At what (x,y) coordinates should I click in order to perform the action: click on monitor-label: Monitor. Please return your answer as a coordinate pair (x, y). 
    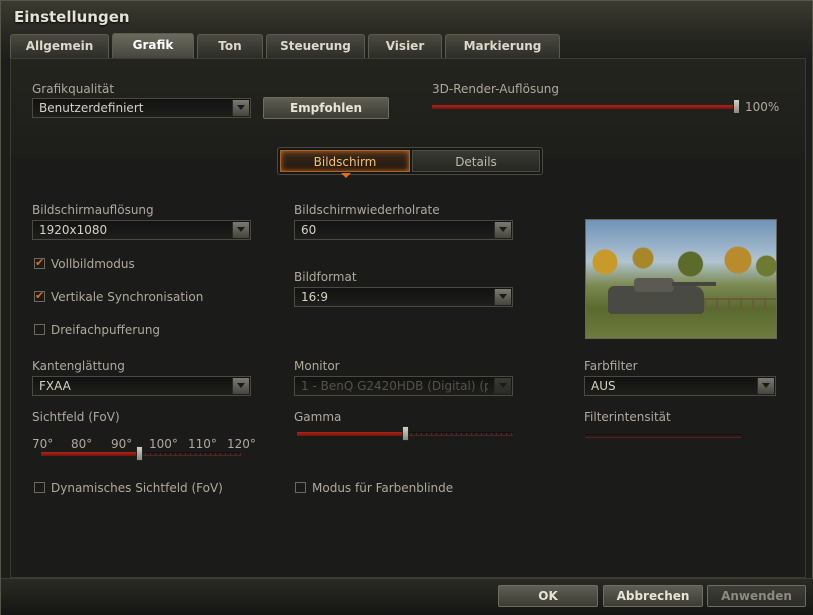
    Looking at the image, I should click on (317, 366).